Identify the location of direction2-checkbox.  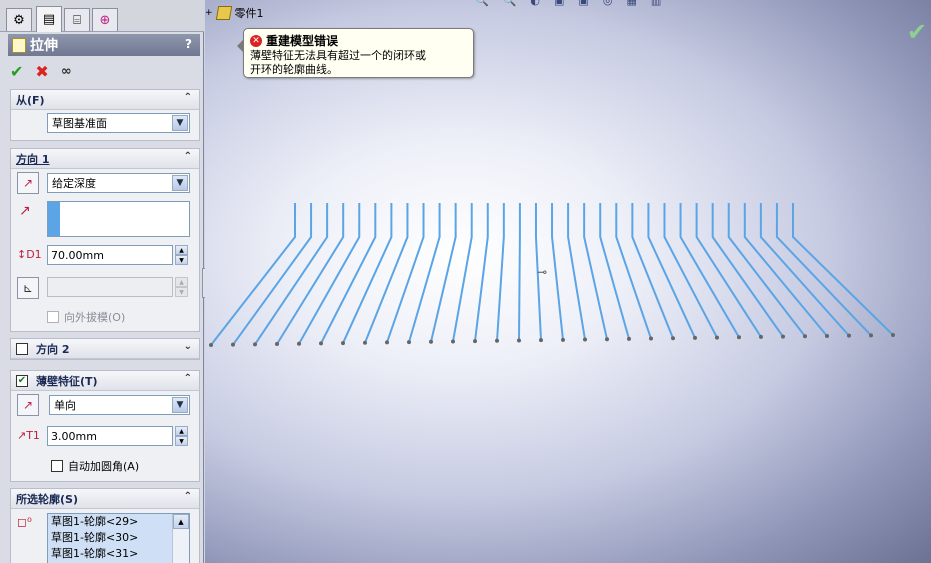
(22, 348).